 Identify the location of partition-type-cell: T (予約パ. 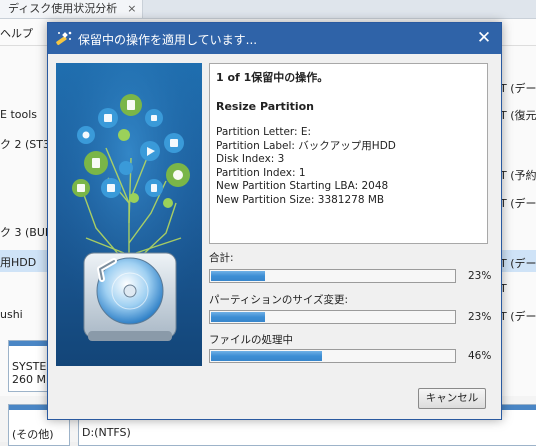
(518, 175).